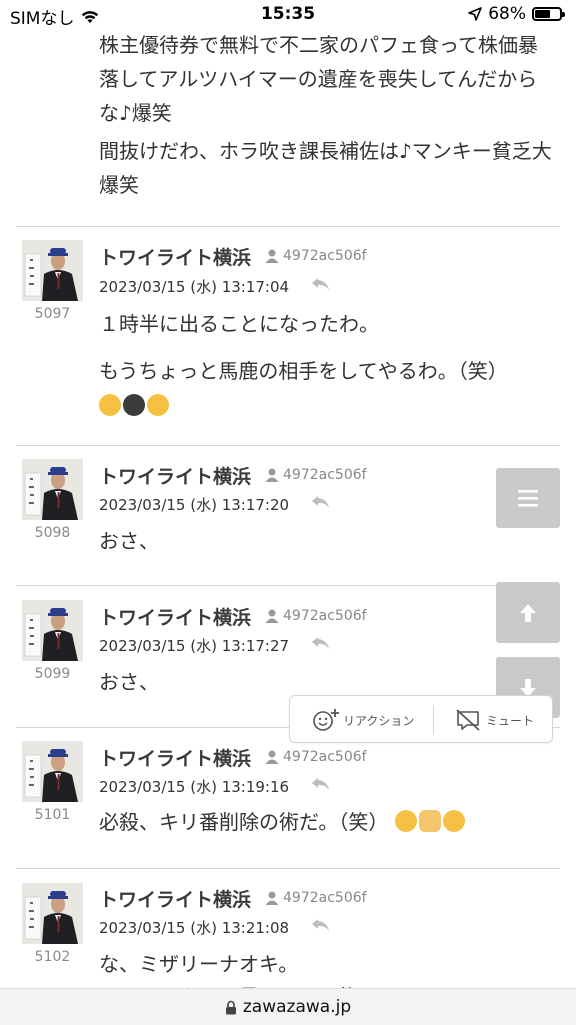 This screenshot has width=576, height=1025. I want to click on location-arrow-icon, so click(475, 14).